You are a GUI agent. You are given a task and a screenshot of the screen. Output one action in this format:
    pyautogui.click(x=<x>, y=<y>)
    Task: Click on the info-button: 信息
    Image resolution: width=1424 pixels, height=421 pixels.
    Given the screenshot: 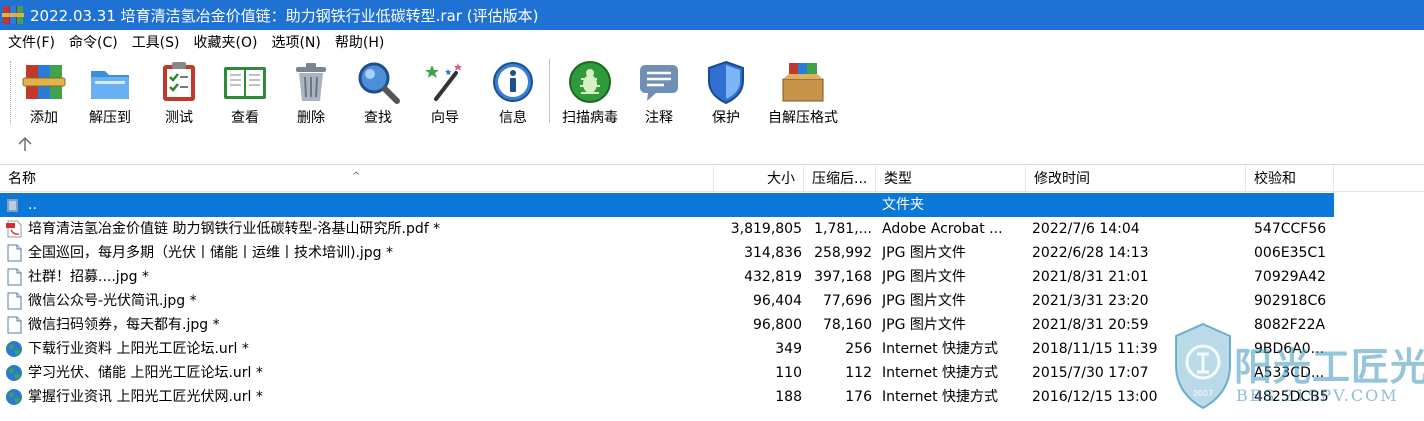 What is the action you would take?
    pyautogui.click(x=513, y=94)
    